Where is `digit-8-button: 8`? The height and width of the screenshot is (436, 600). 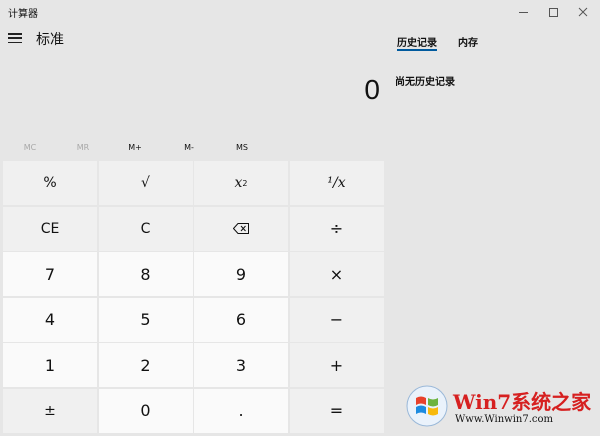
digit-8-button: 8 is located at coordinates (145, 274).